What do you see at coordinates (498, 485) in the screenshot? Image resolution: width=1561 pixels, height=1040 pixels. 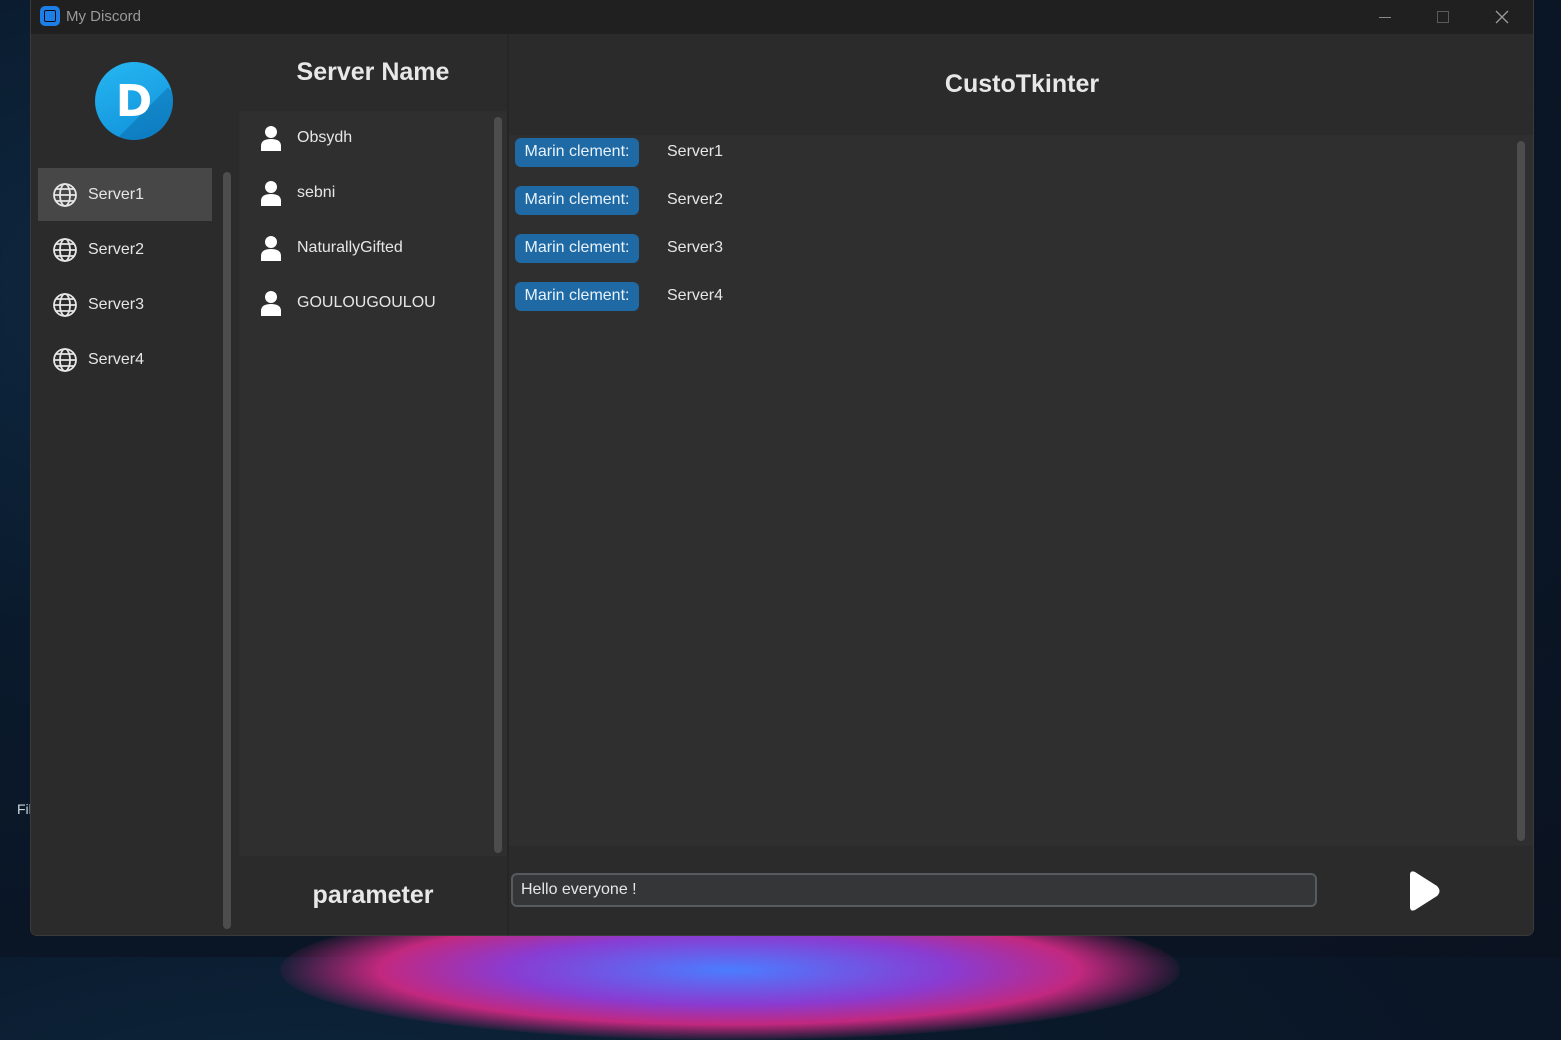 I see `members-scrollbar` at bounding box center [498, 485].